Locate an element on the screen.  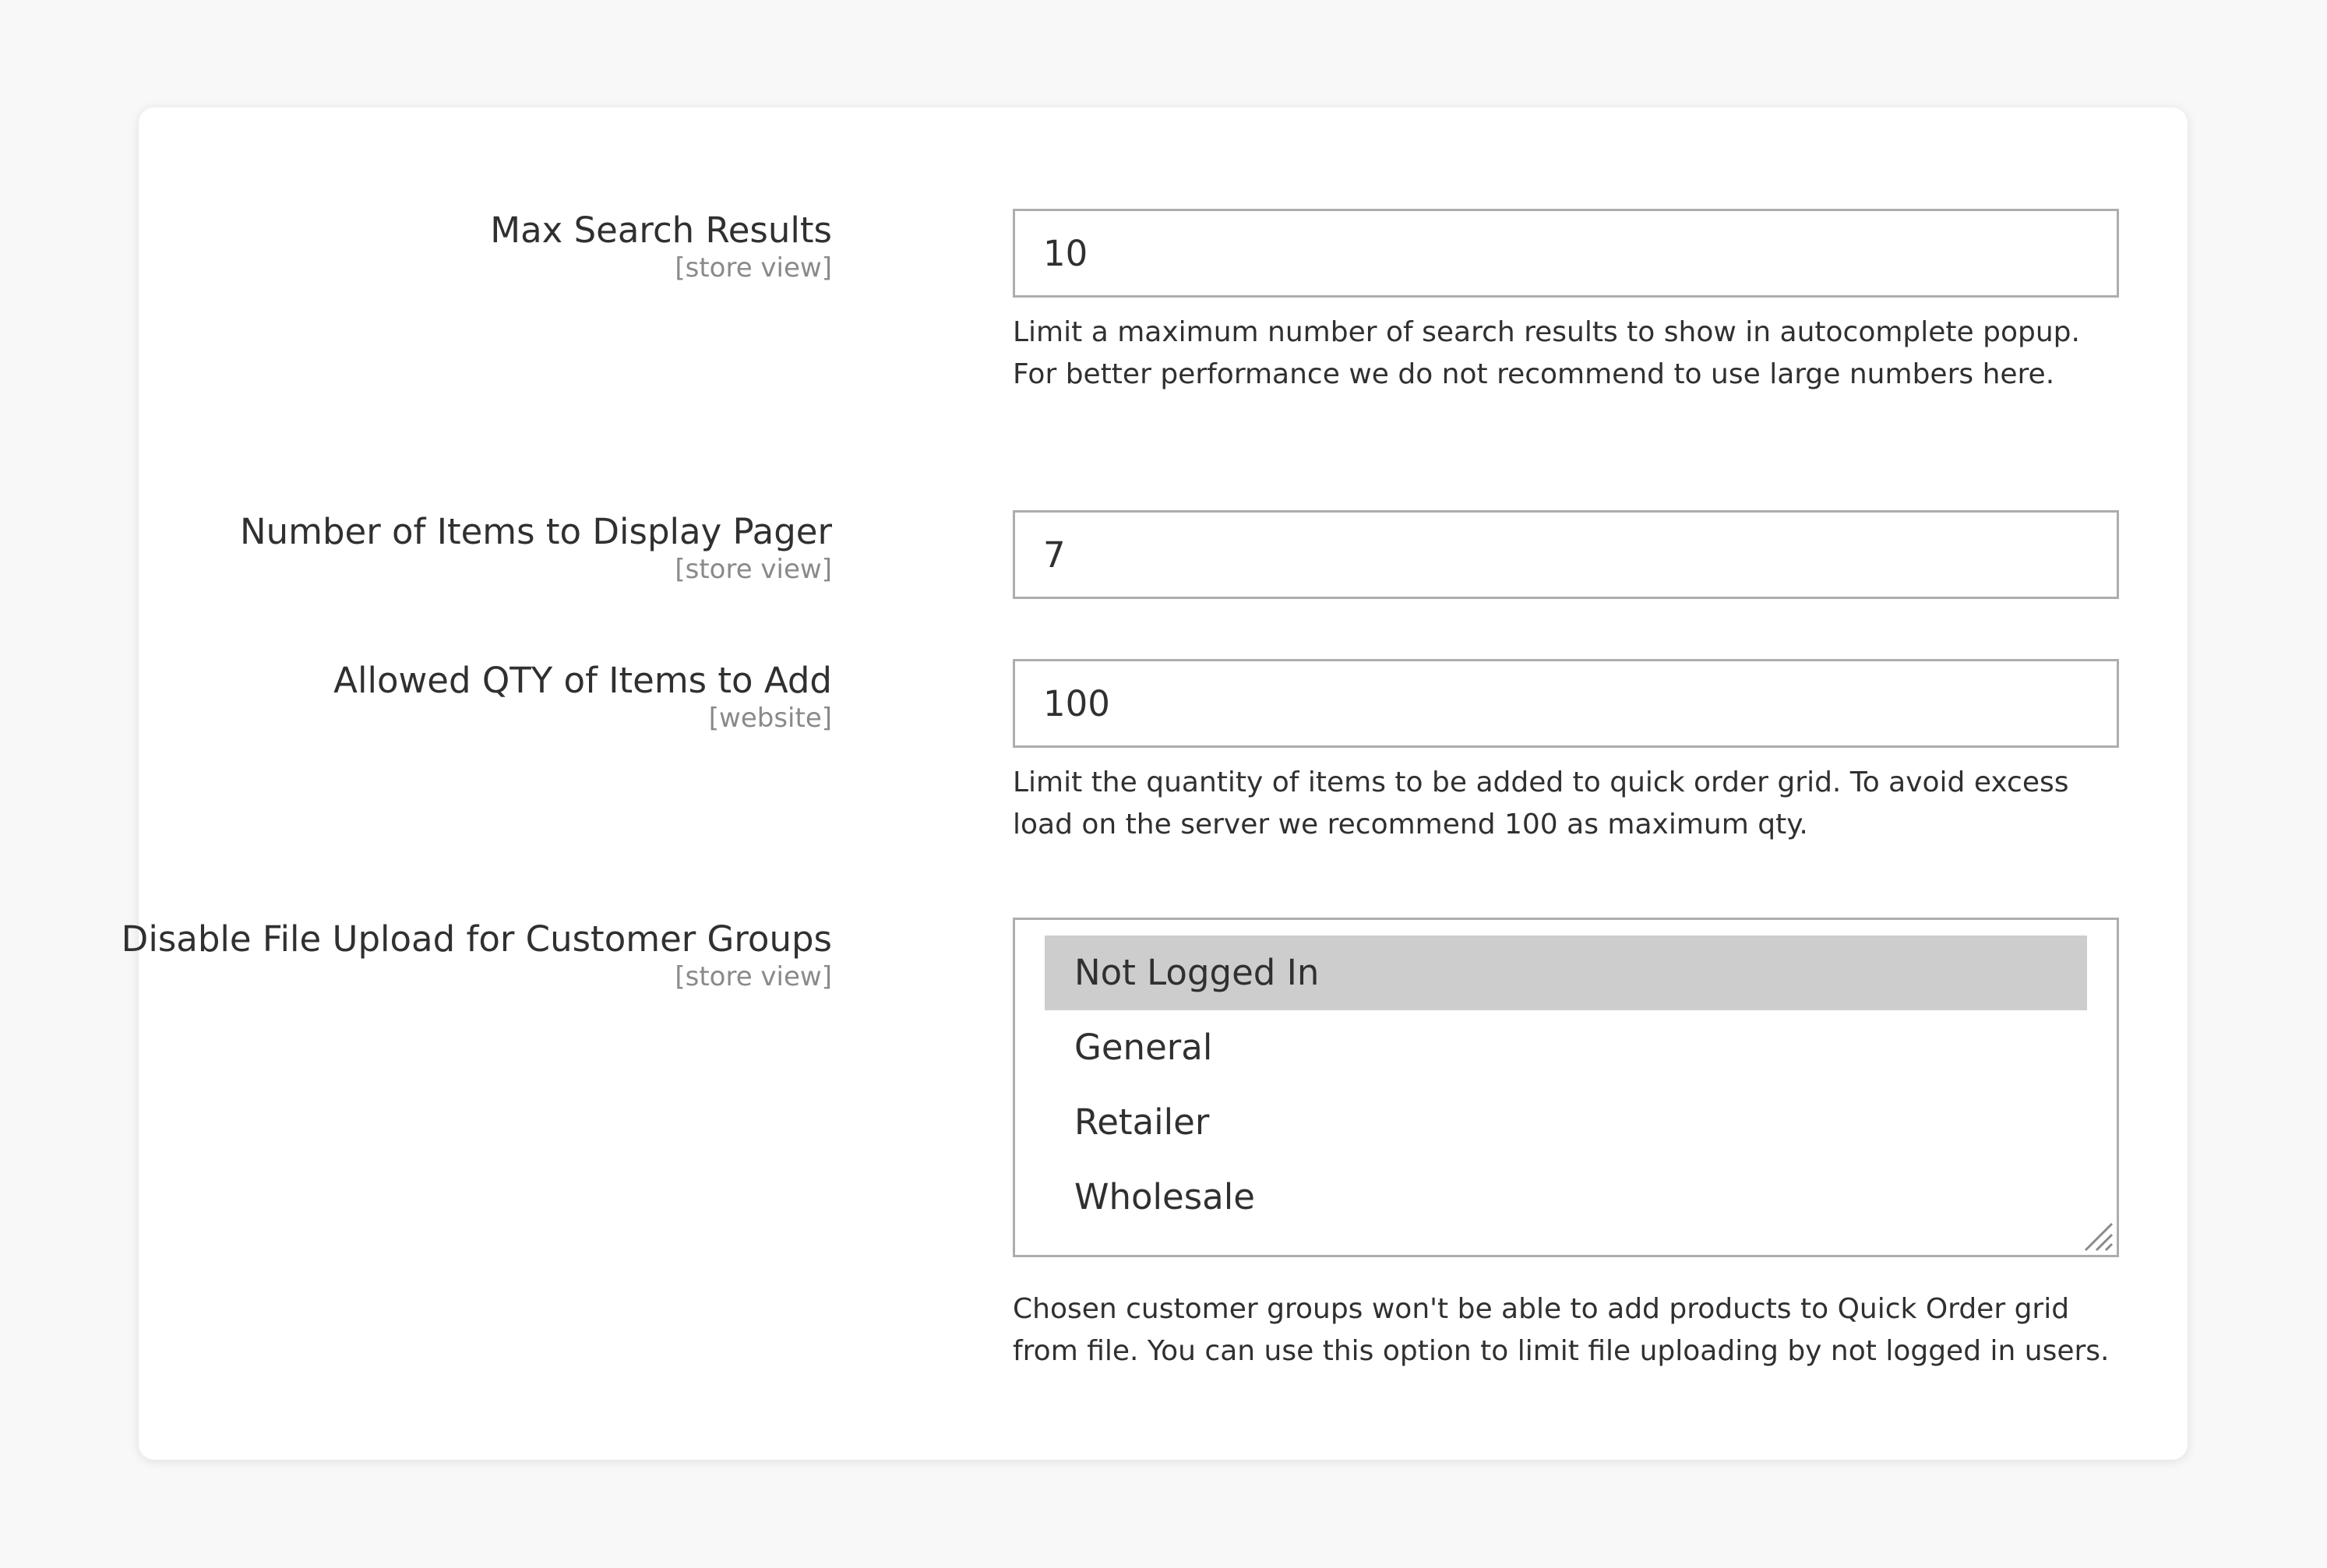
pager-items-field is located at coordinates (1566, 555).